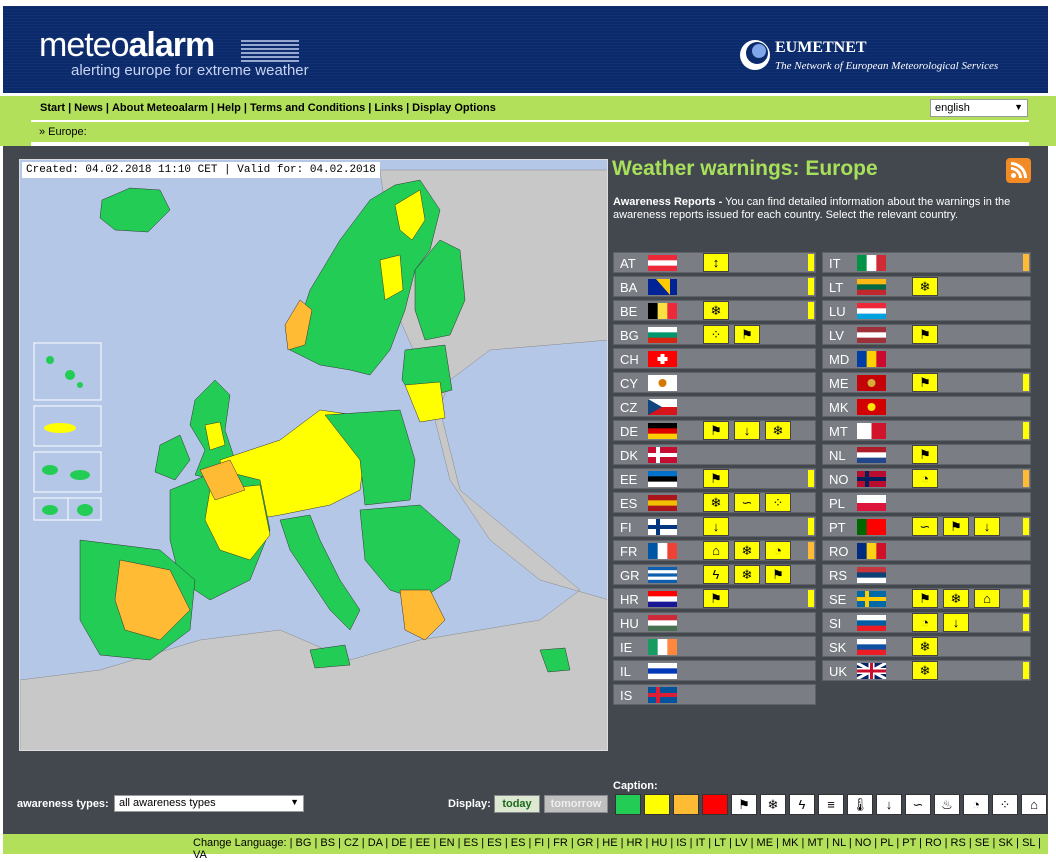 Image resolution: width=1056 pixels, height=862 pixels. What do you see at coordinates (307, 108) in the screenshot?
I see `nav-link-terms-and-conditions: Terms and Conditions` at bounding box center [307, 108].